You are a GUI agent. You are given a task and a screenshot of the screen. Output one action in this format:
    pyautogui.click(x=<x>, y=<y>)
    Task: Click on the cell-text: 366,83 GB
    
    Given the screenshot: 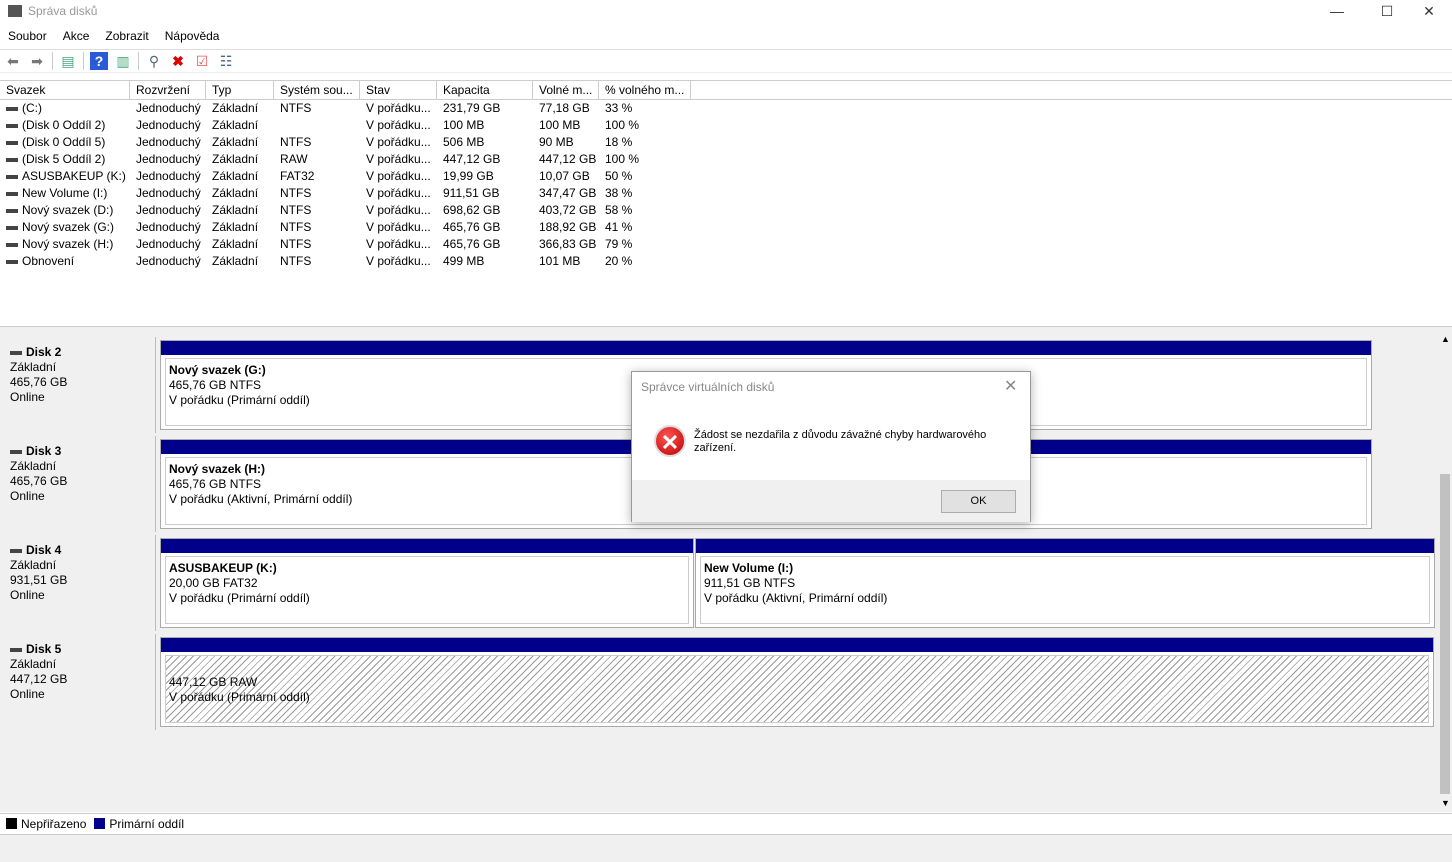 What is the action you would take?
    pyautogui.click(x=568, y=244)
    